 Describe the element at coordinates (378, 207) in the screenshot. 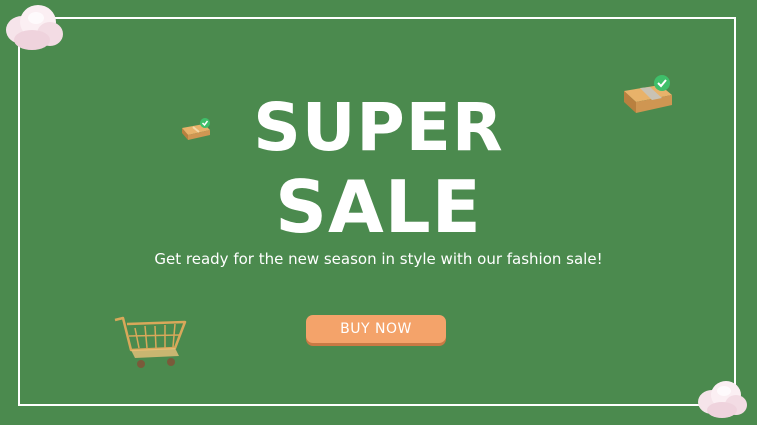

I see `headline-line-2: SALE` at that location.